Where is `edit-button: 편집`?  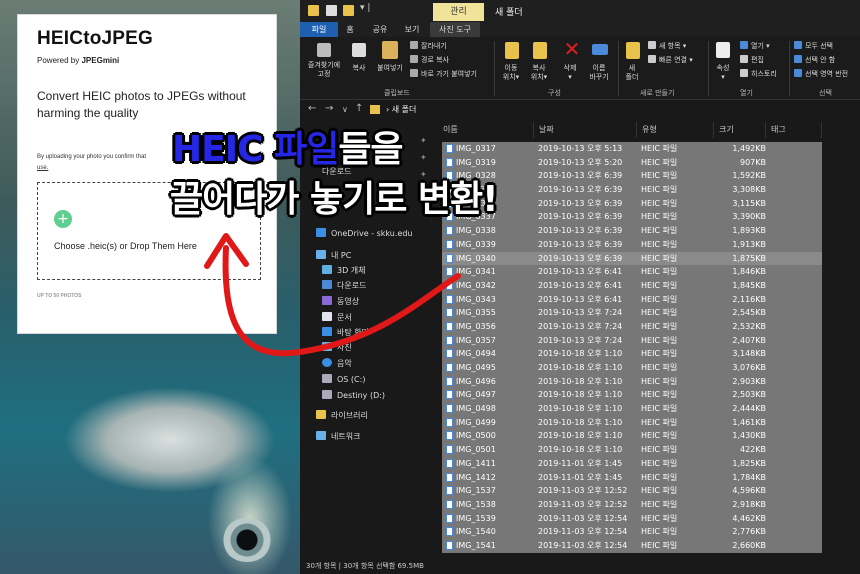 edit-button: 편집 is located at coordinates (752, 60).